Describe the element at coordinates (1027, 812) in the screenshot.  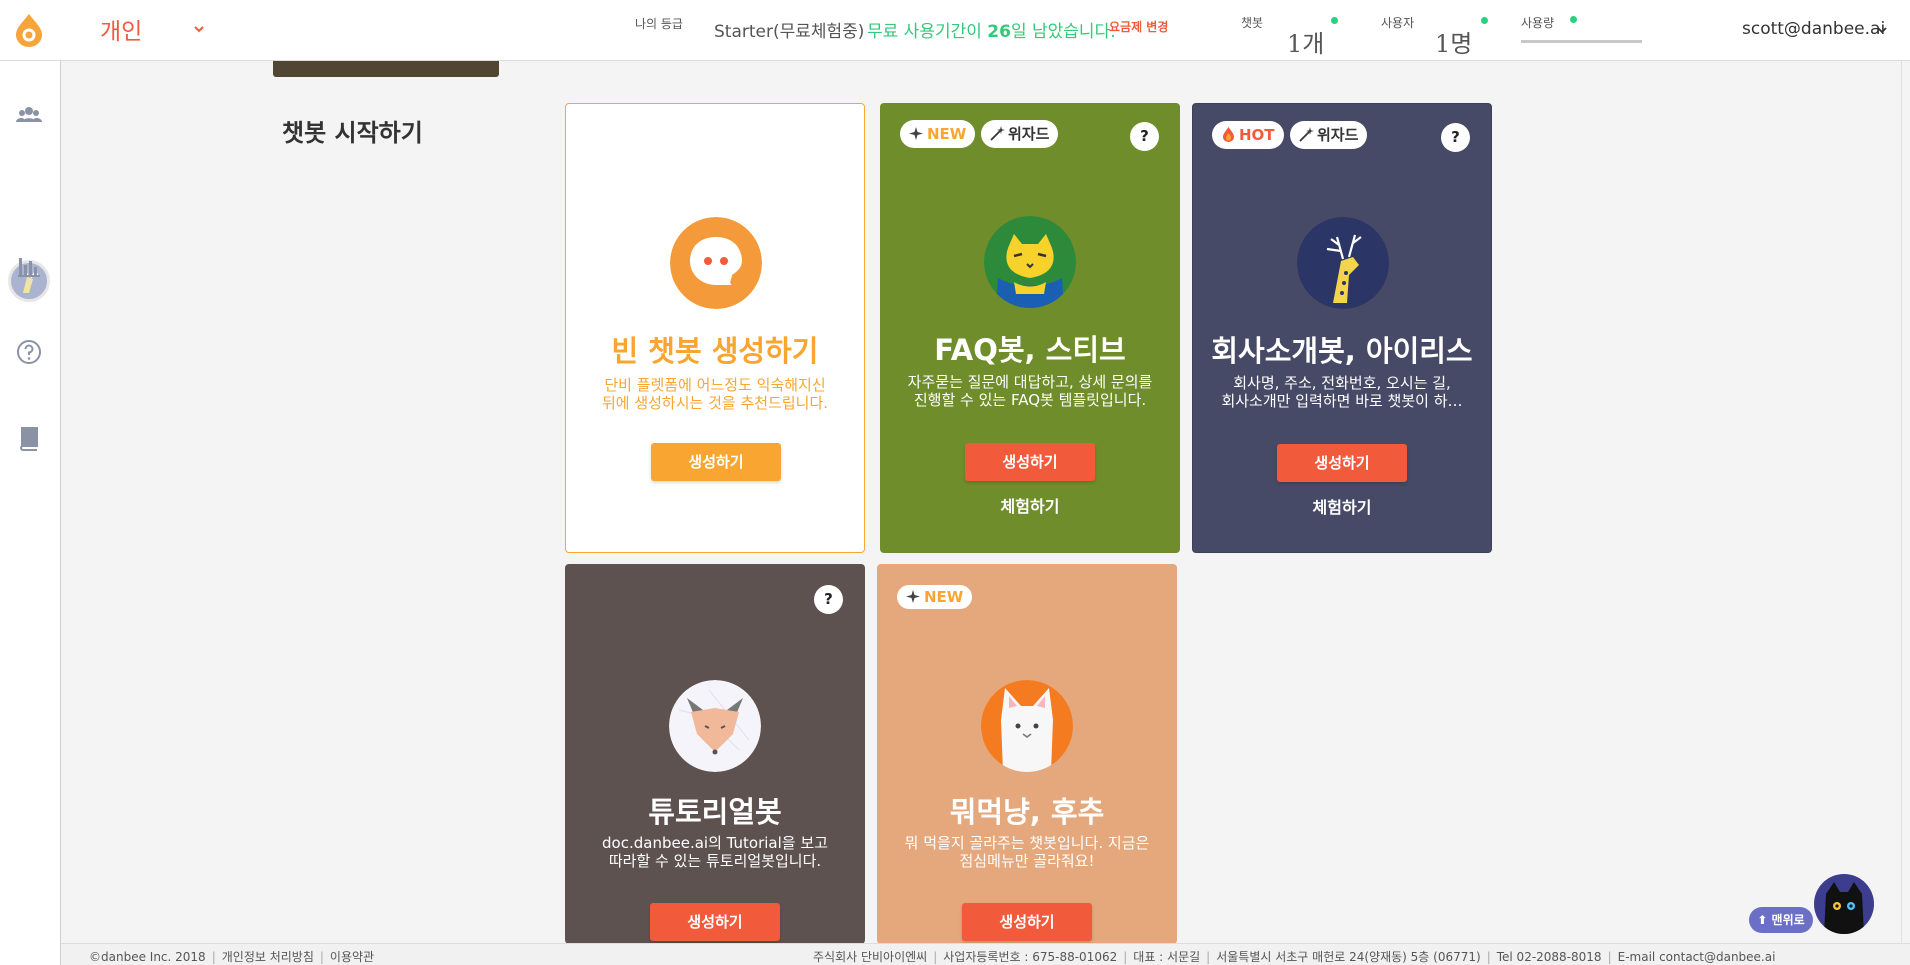
I see `card-title: 뭐먹냥, 후추` at that location.